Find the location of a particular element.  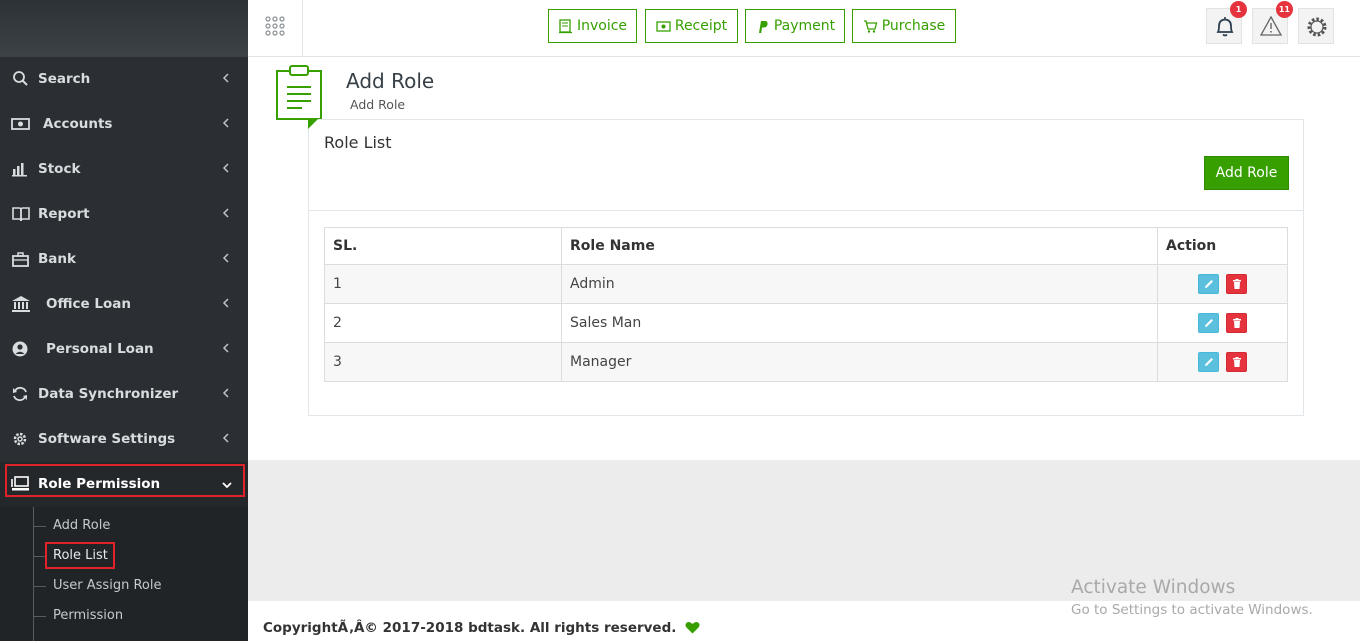

invoice-icon is located at coordinates (565, 25).